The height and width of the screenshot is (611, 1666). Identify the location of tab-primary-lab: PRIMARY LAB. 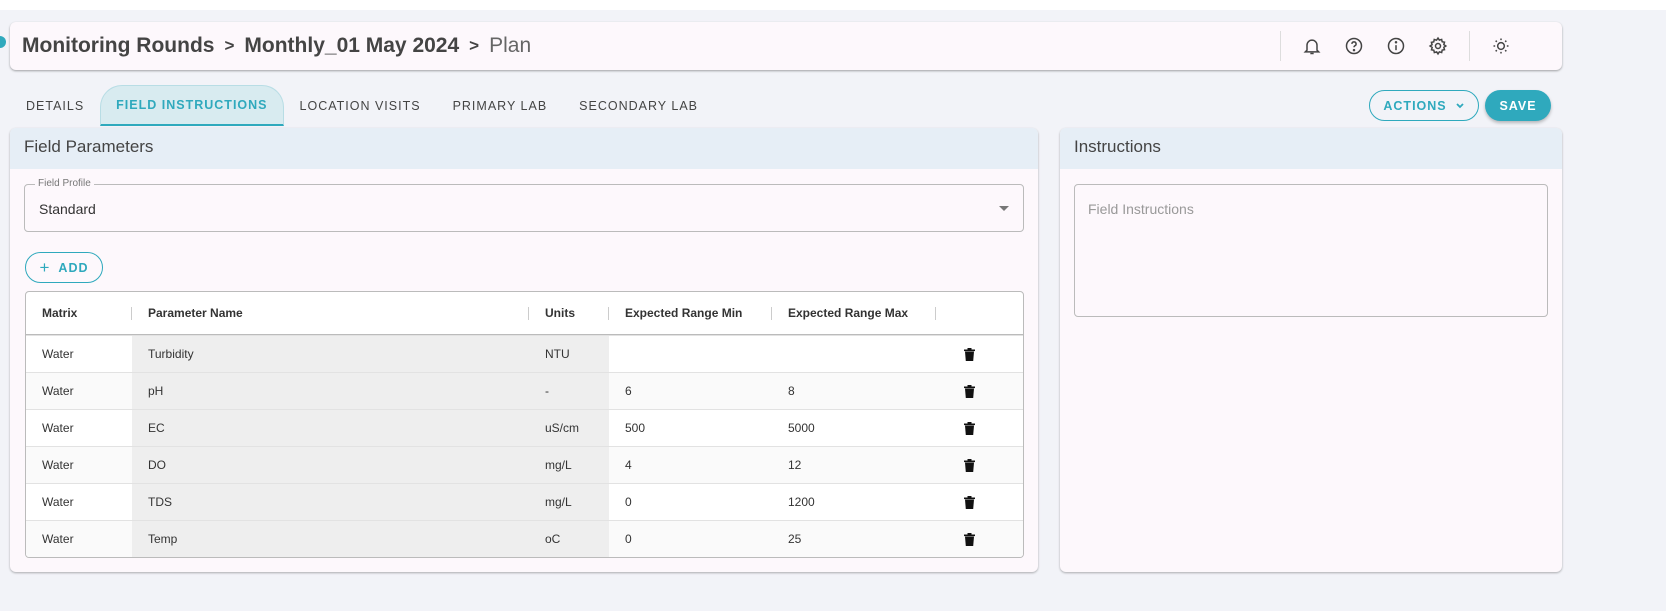
(500, 106).